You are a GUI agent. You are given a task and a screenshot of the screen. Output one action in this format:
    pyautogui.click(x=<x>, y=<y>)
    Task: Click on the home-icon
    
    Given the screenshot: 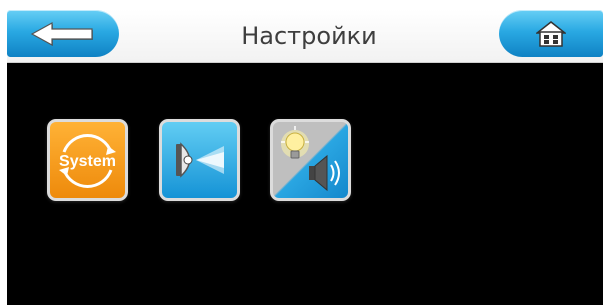 What is the action you would take?
    pyautogui.click(x=551, y=33)
    